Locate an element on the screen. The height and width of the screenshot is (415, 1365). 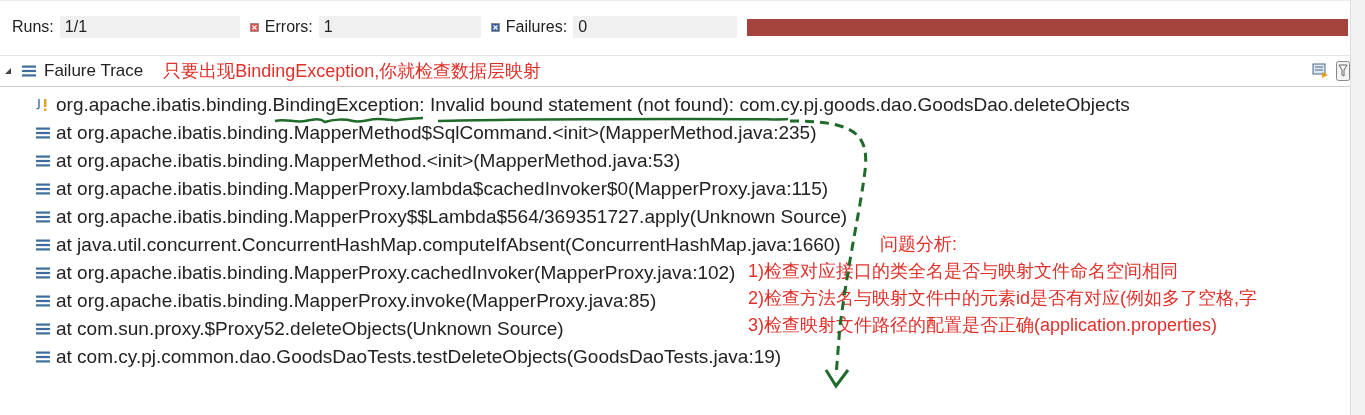
counter-field: 1/1 is located at coordinates (149, 27).